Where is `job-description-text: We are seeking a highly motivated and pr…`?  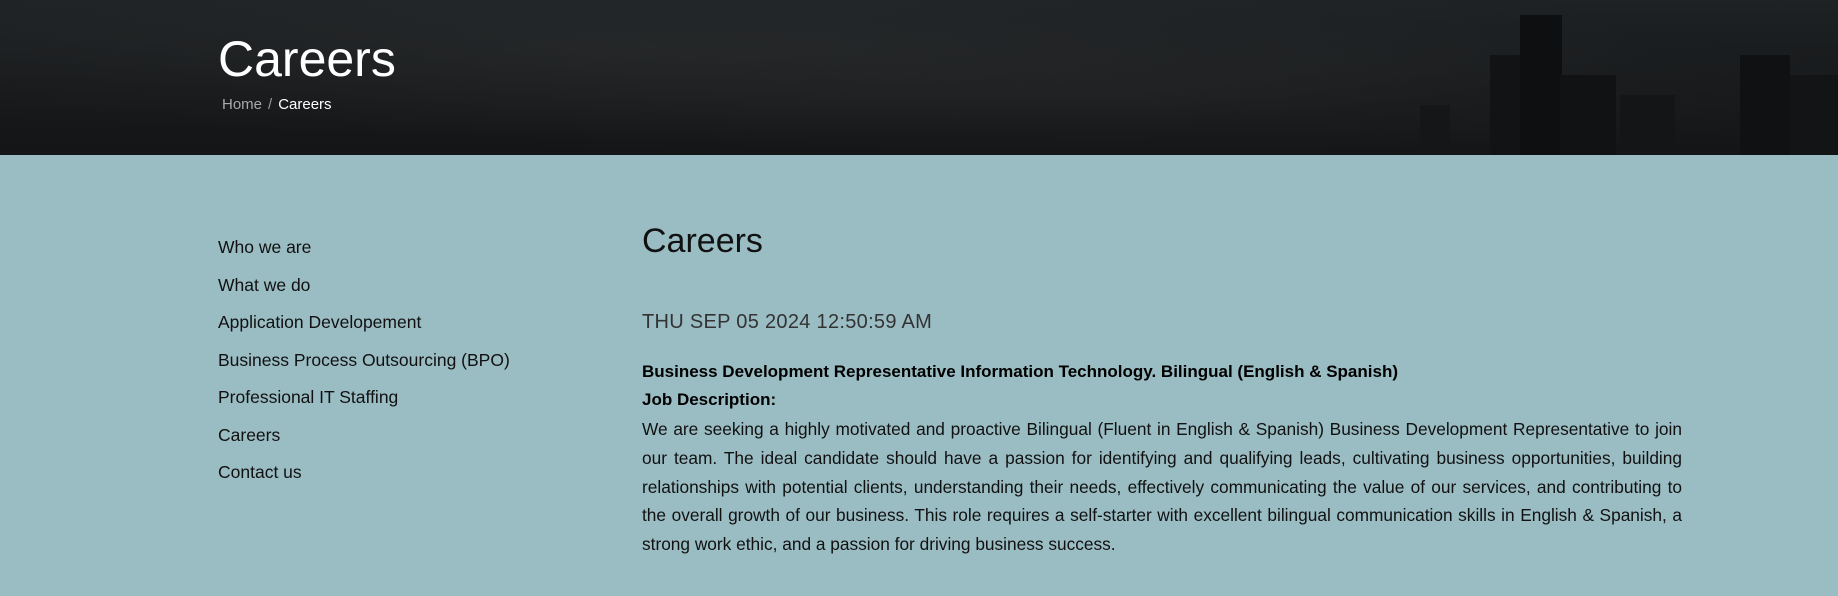
job-description-text: We are seeking a highly motivated and pr… is located at coordinates (1162, 487).